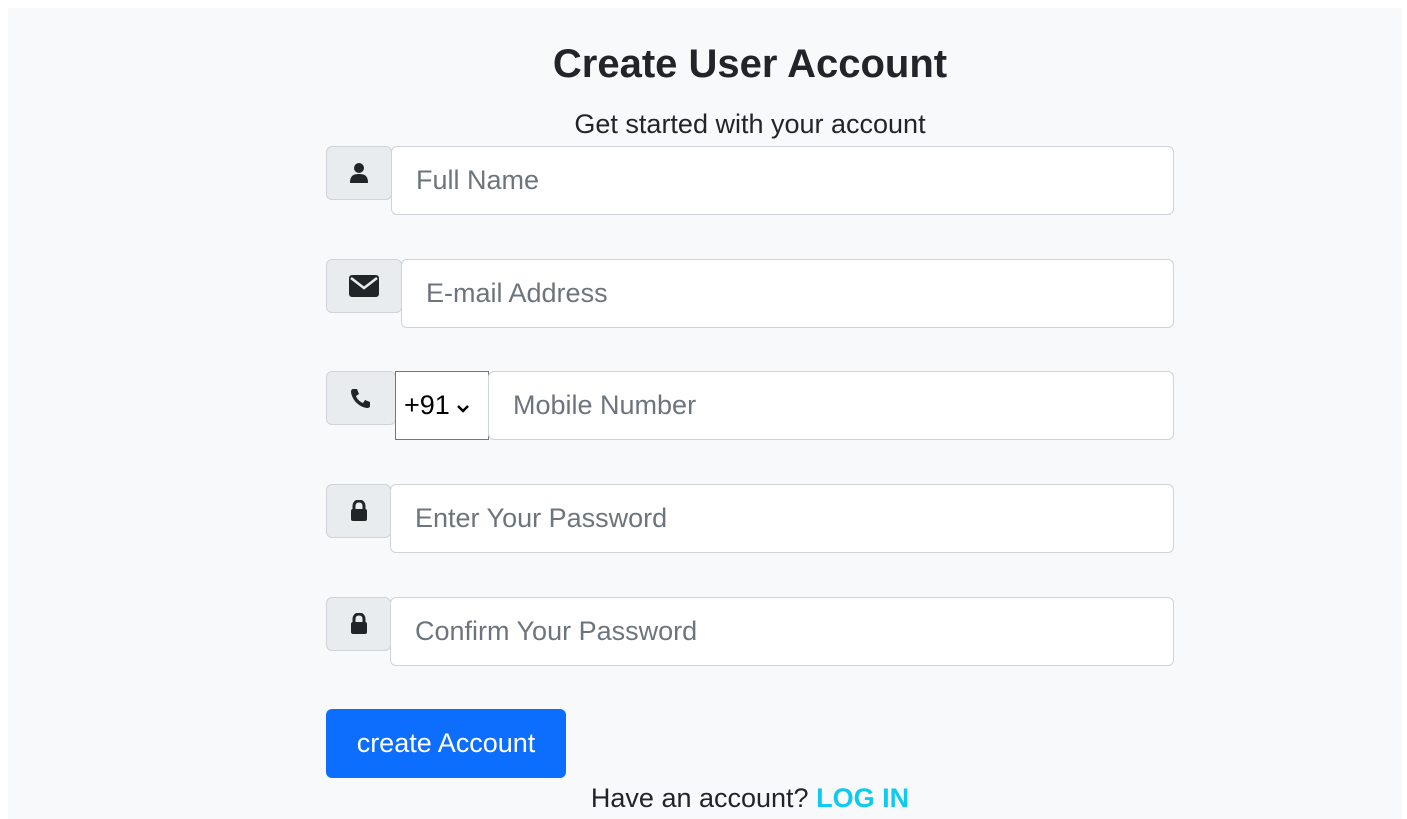 The image size is (1407, 819). I want to click on page-subtitle: Get started with your account, so click(750, 124).